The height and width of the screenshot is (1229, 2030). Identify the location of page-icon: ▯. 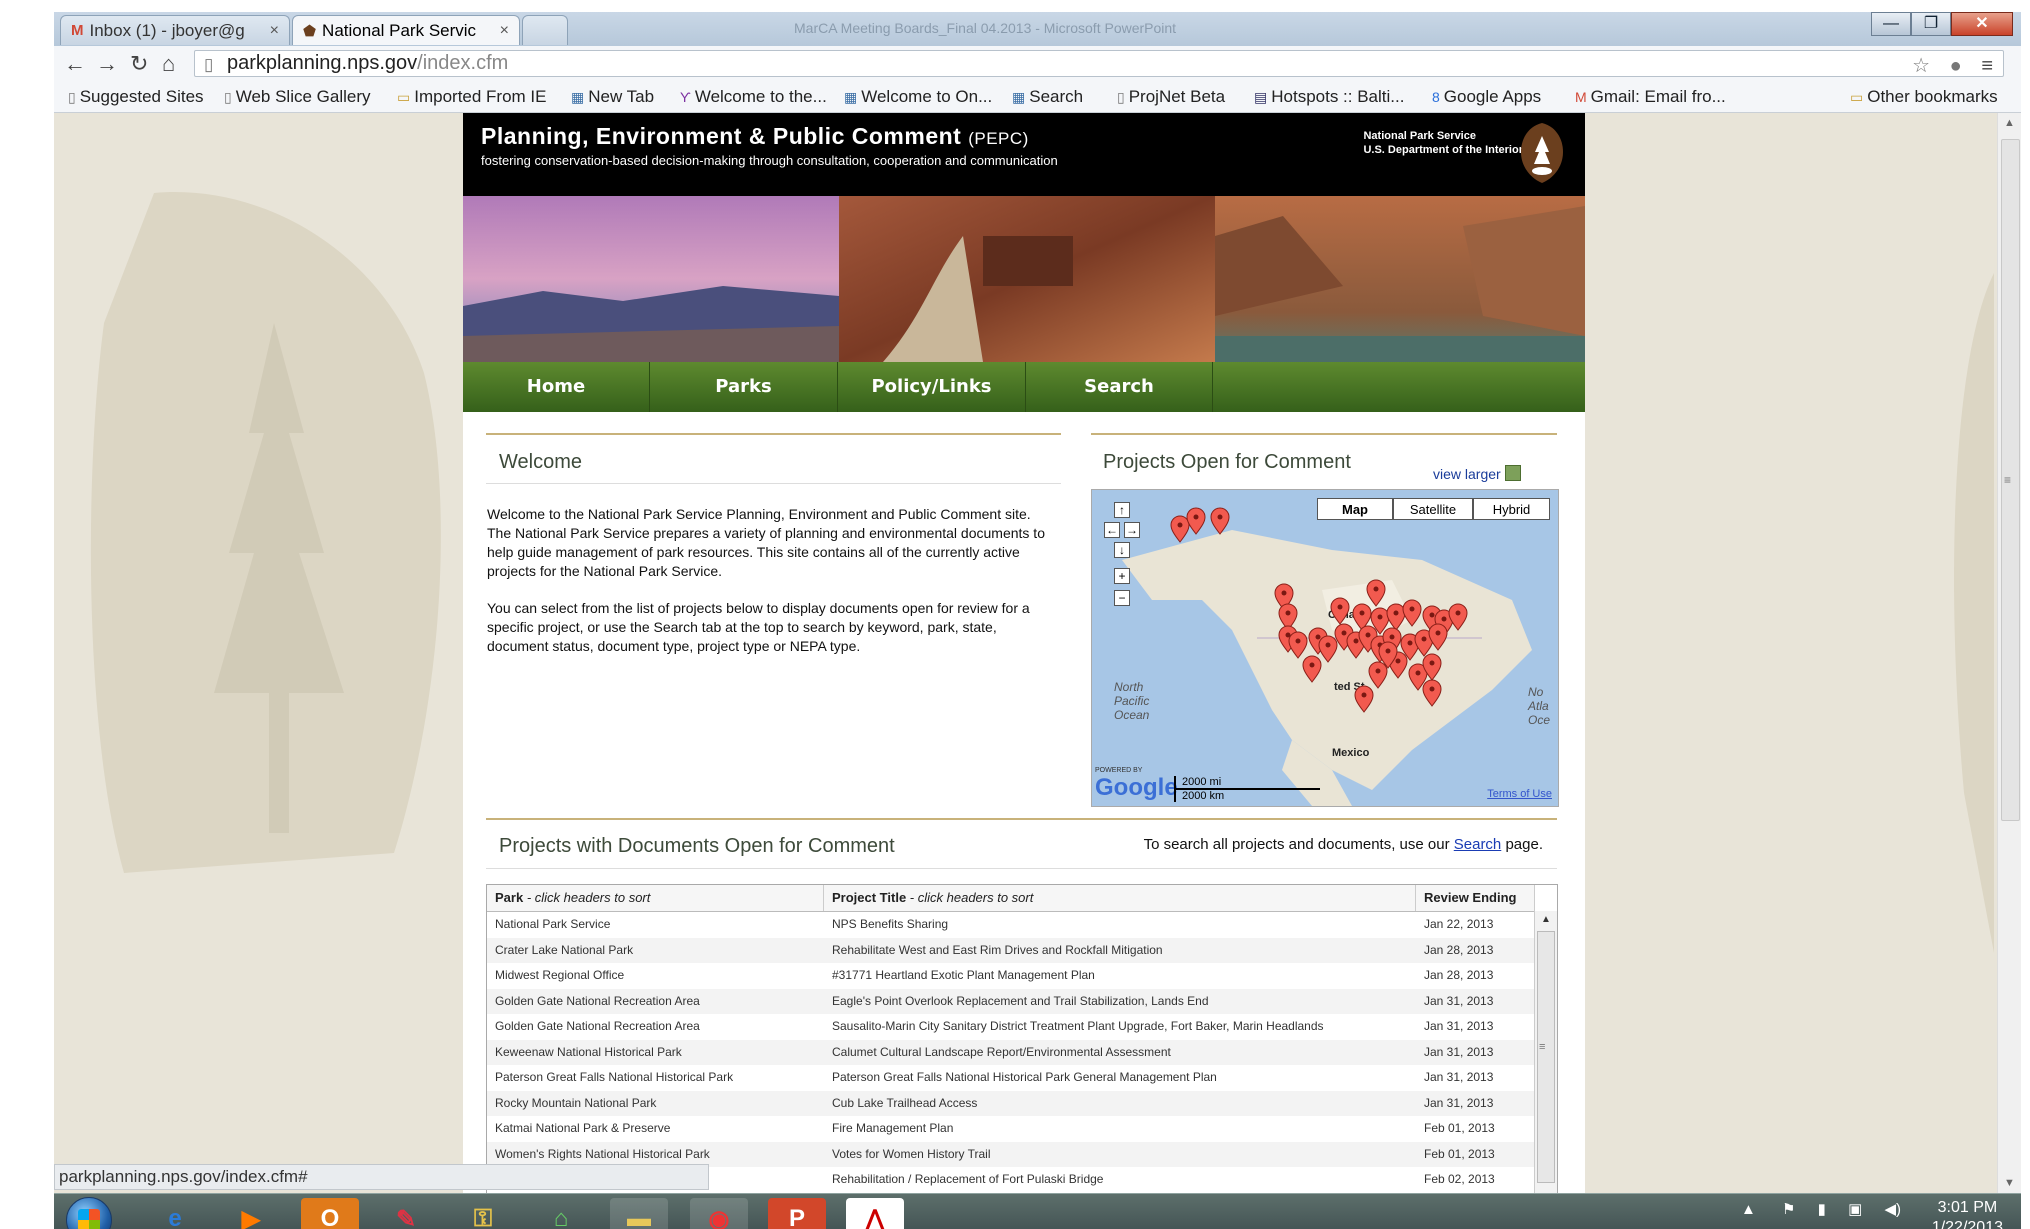
(228, 97).